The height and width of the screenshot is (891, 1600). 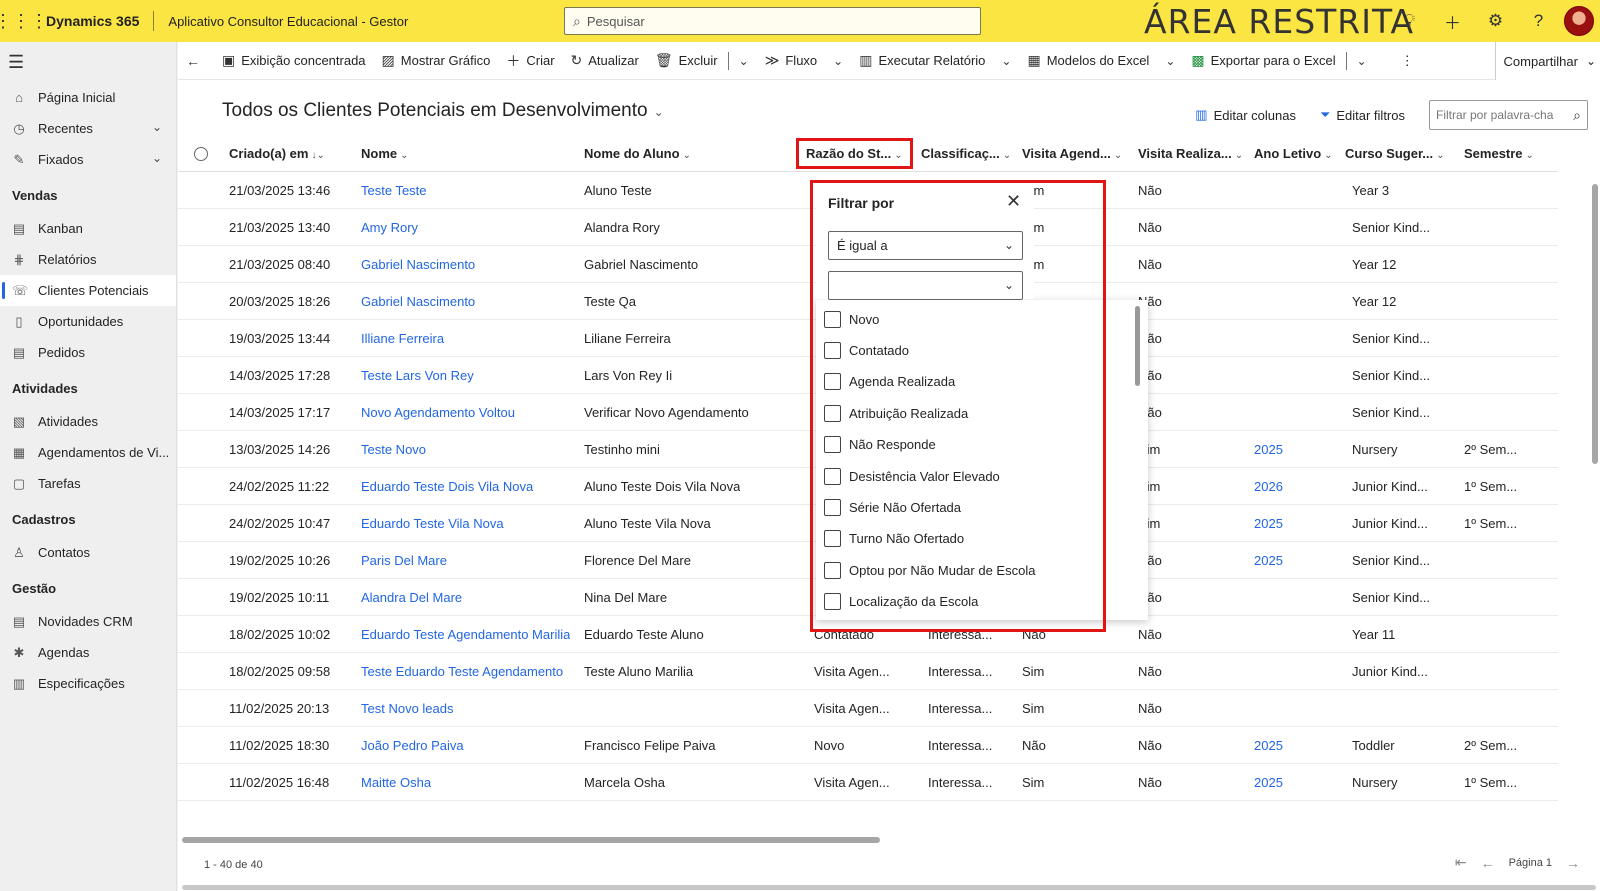 What do you see at coordinates (465, 634) in the screenshot?
I see `cell-name: Eduardo Teste Agendamento Marilia` at bounding box center [465, 634].